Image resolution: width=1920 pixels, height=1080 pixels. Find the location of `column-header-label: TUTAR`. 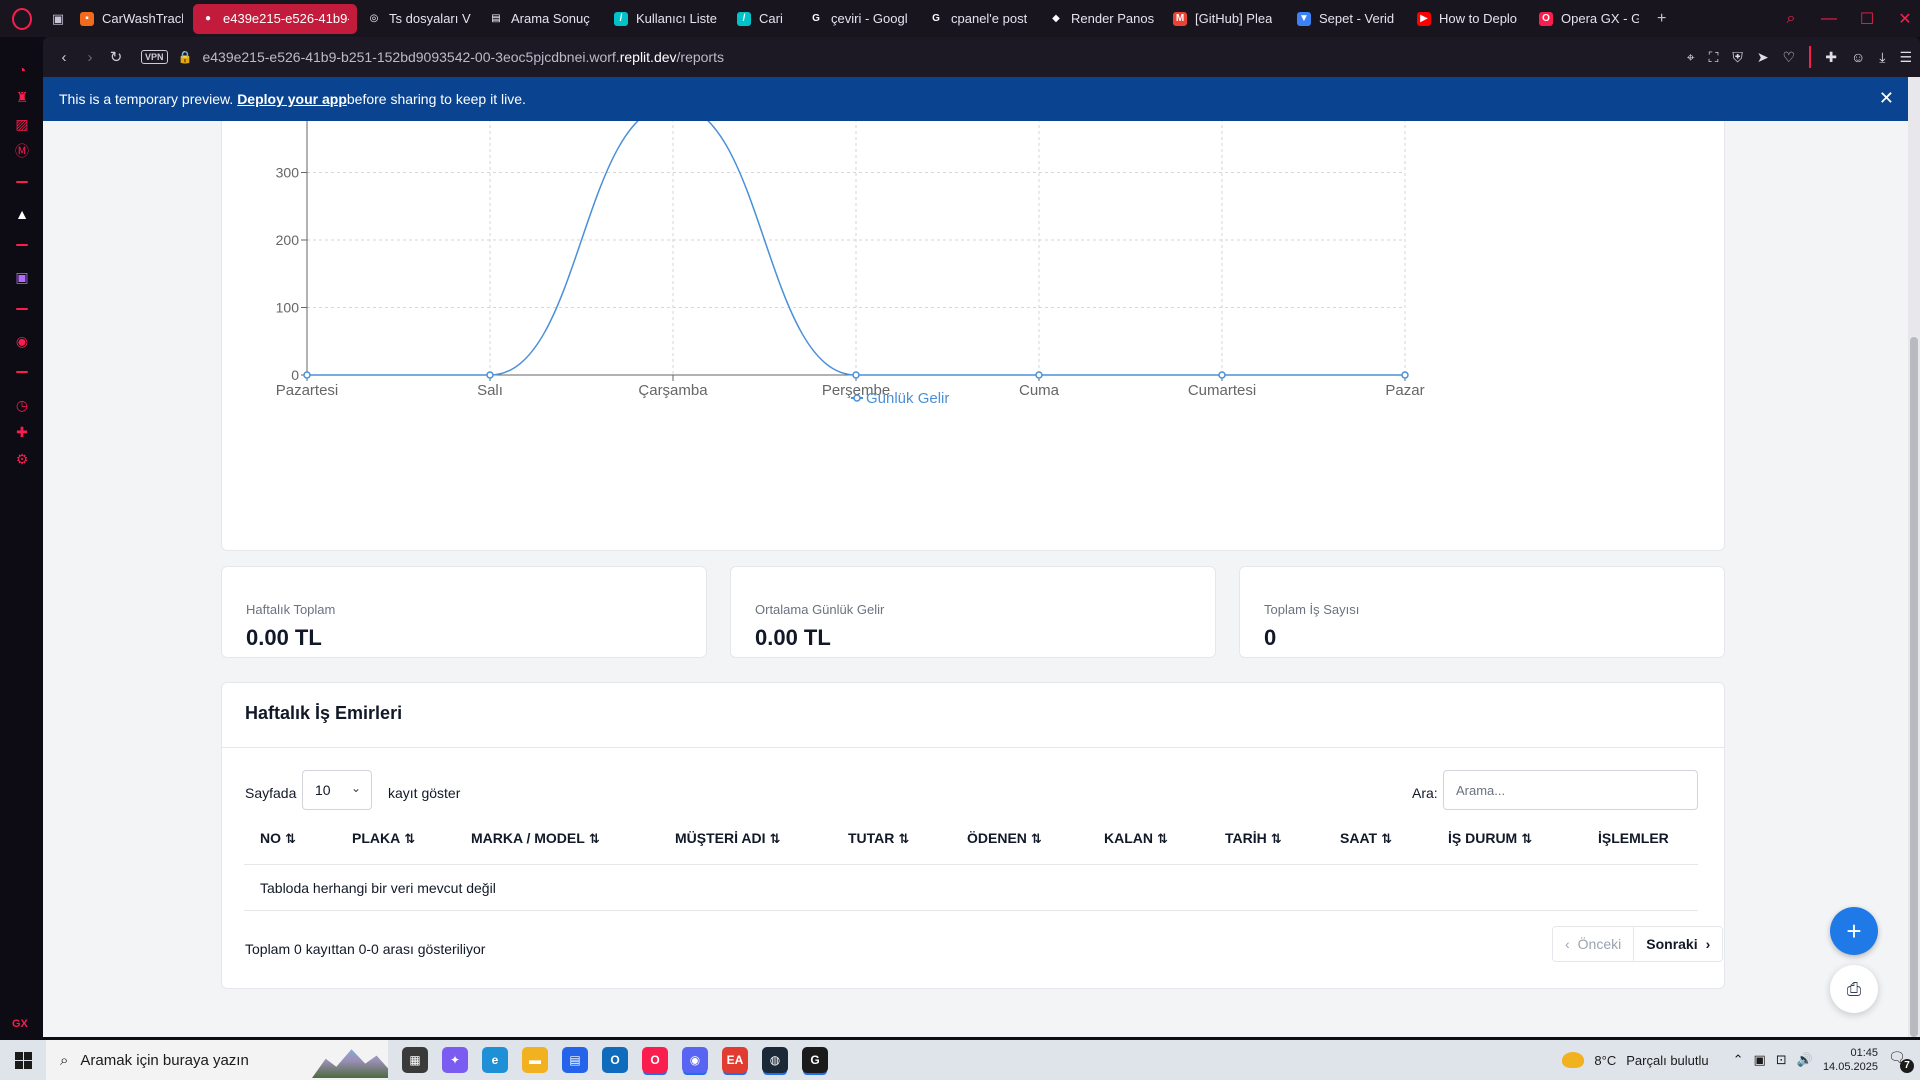

column-header-label: TUTAR is located at coordinates (871, 838).